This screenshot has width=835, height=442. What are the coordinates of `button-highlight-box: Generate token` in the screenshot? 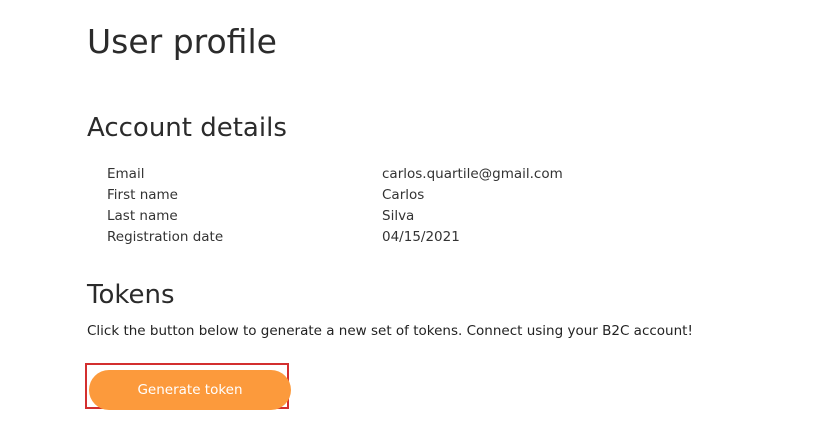 It's located at (188, 386).